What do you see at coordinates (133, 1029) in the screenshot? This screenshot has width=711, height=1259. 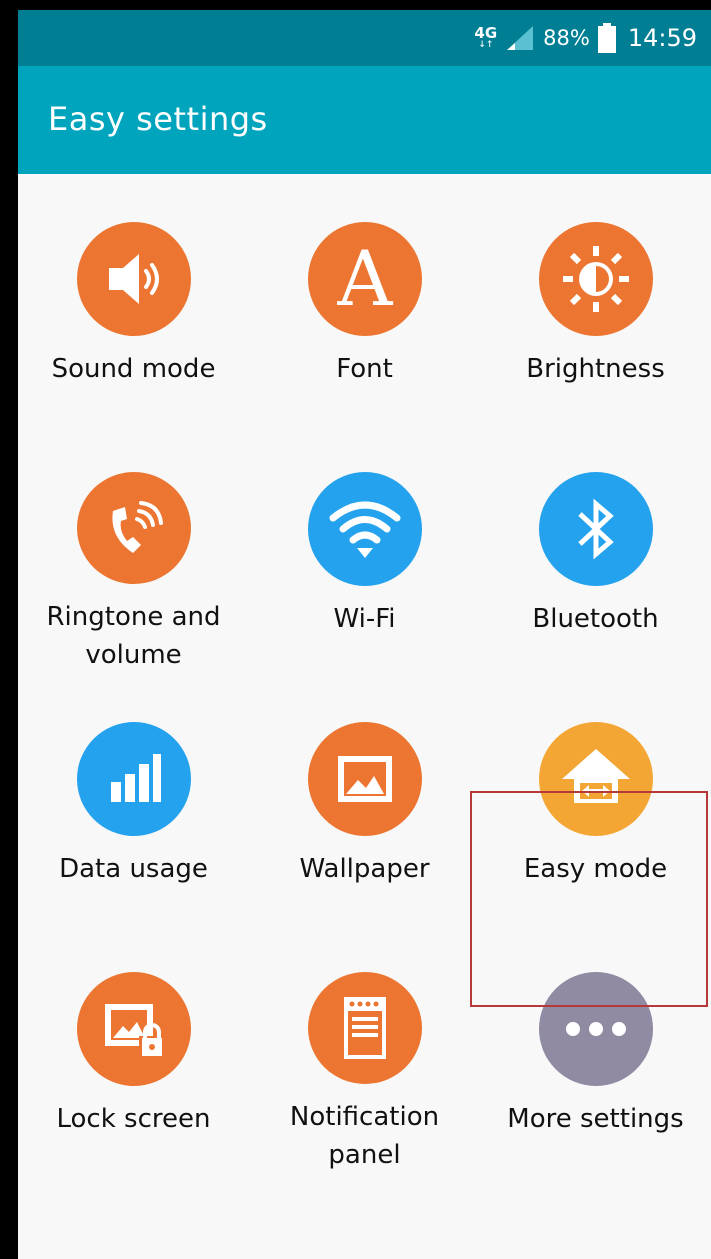 I see `lock-screen-icon` at bounding box center [133, 1029].